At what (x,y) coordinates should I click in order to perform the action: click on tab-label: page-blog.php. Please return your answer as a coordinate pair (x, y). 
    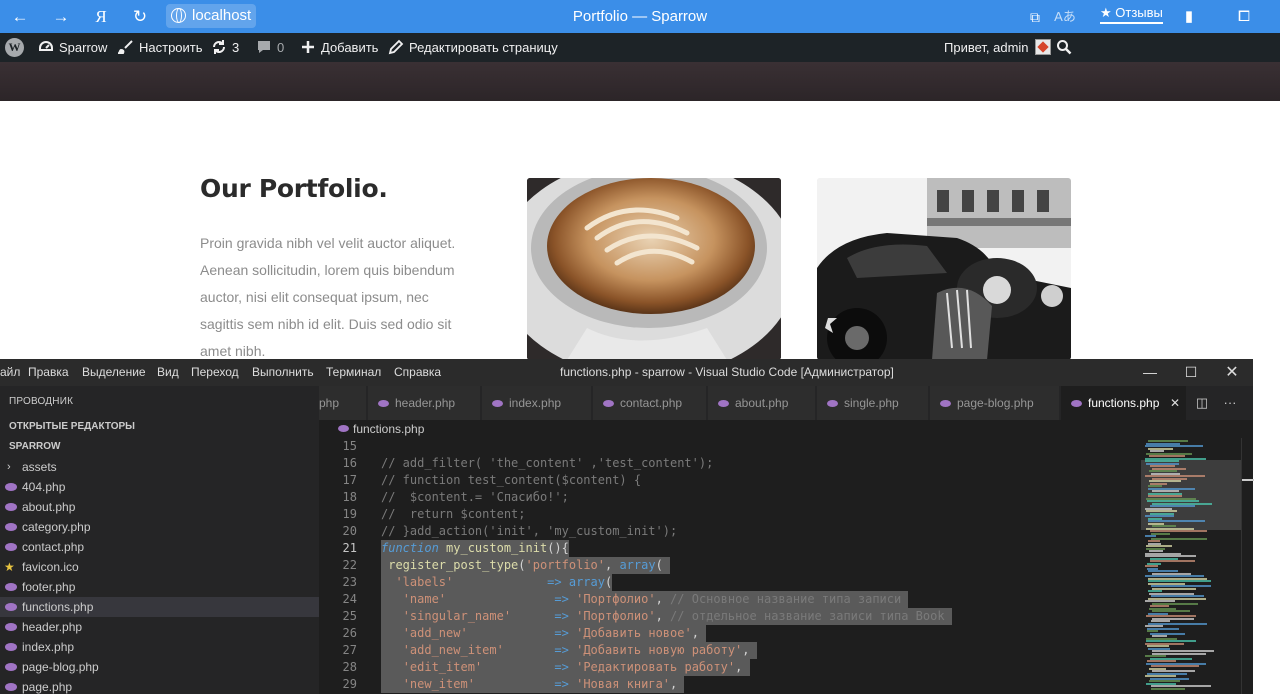
    Looking at the image, I should click on (995, 403).